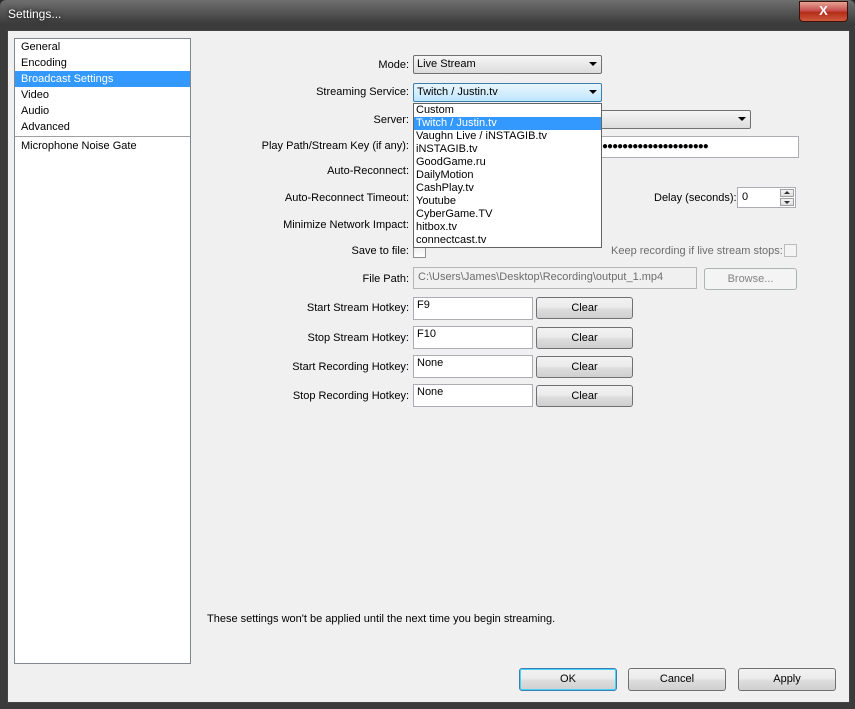 This screenshot has width=855, height=709. I want to click on dropdown-option: CashPlay.tv, so click(507, 188).